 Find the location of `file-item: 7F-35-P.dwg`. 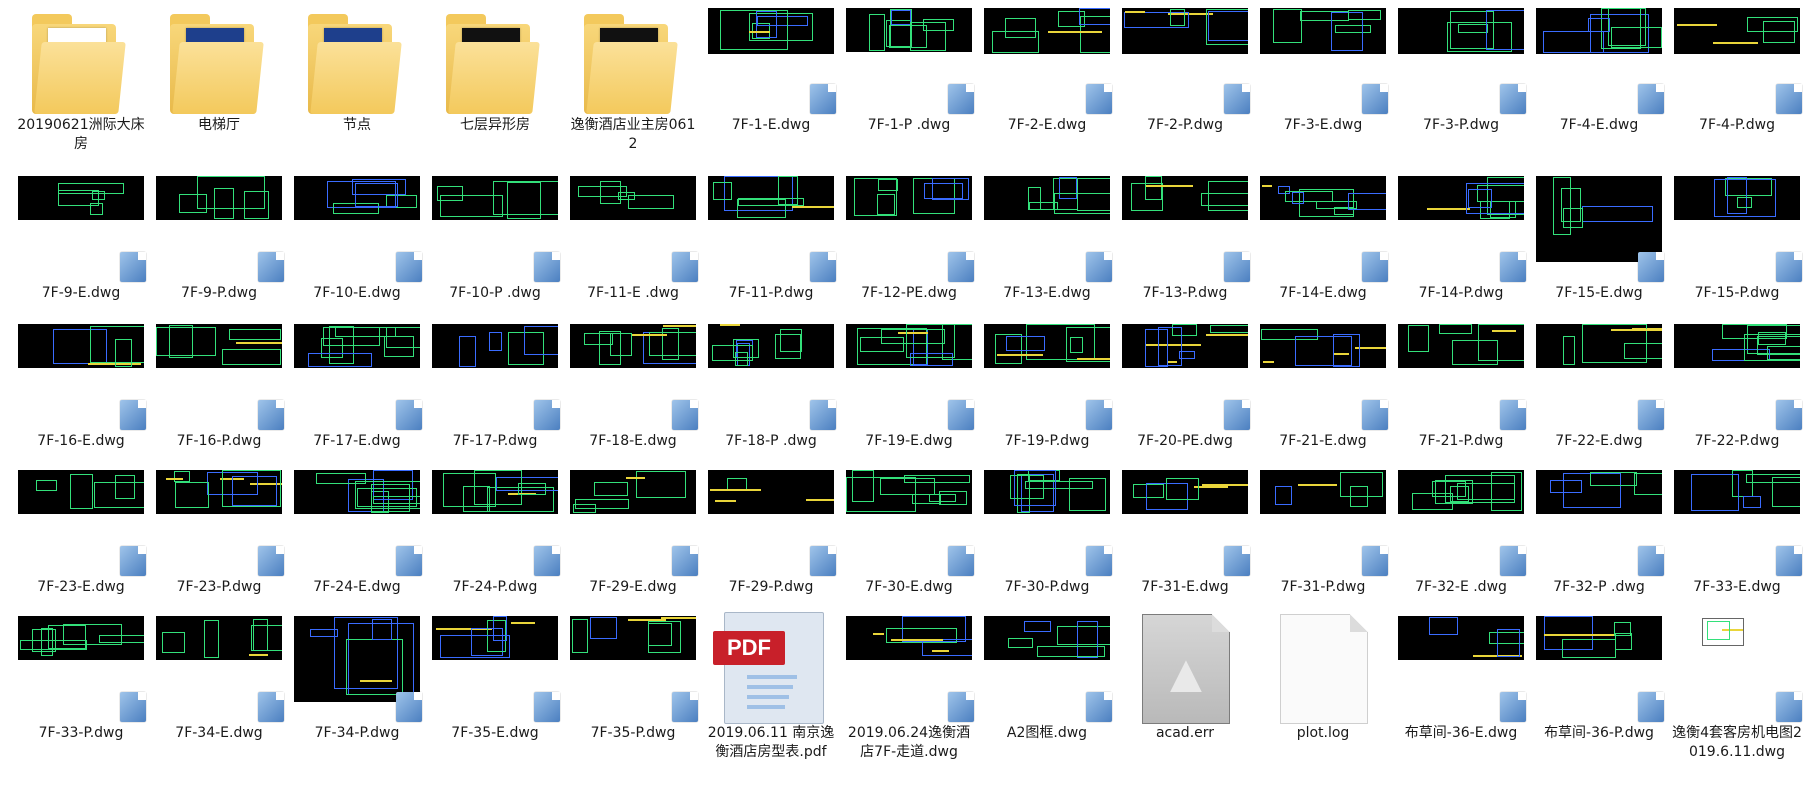

file-item: 7F-35-P.dwg is located at coordinates (633, 682).